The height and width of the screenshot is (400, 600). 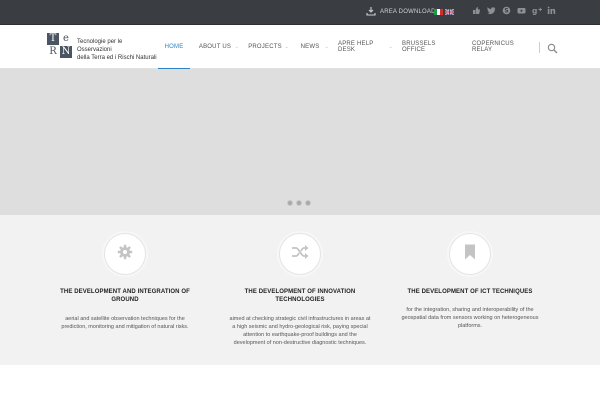 I want to click on area-download-label: AREA DOWNLOAD, so click(x=408, y=12).